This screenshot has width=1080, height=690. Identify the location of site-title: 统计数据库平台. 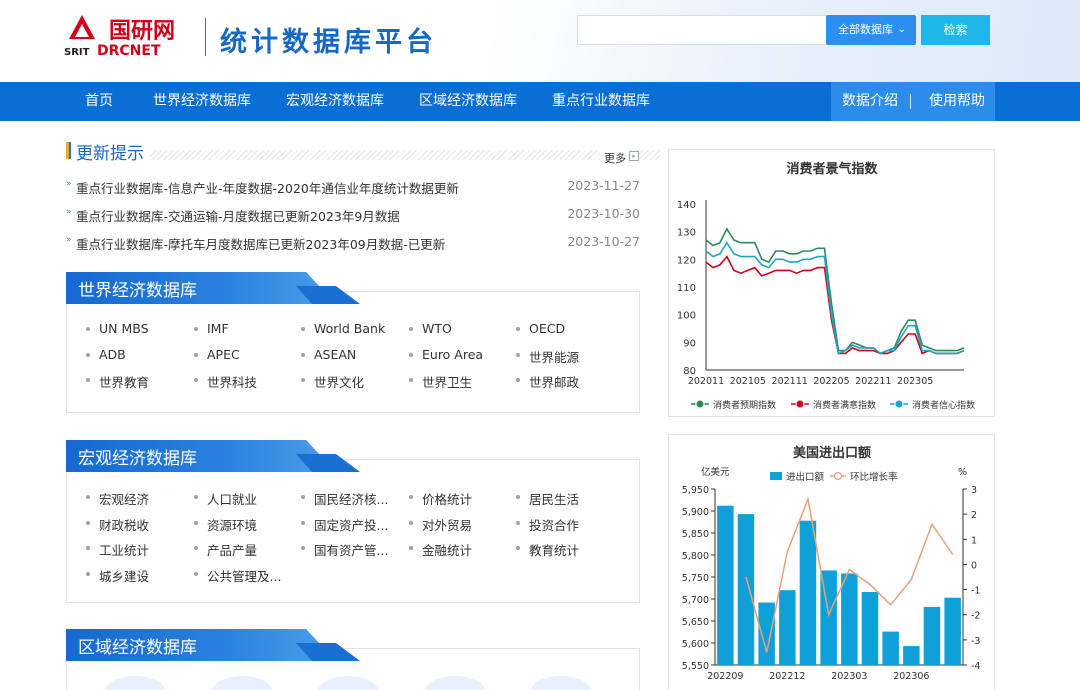
(328, 42).